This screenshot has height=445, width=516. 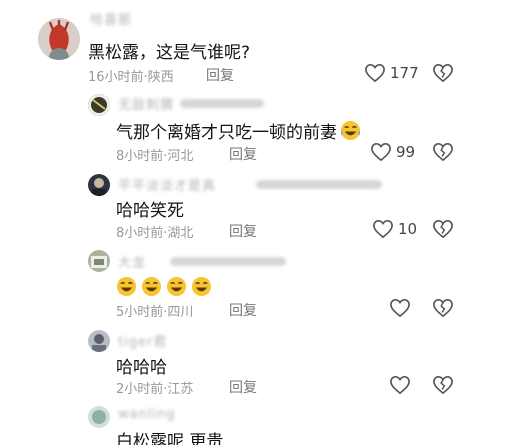 I want to click on like-count: 177, so click(x=404, y=73).